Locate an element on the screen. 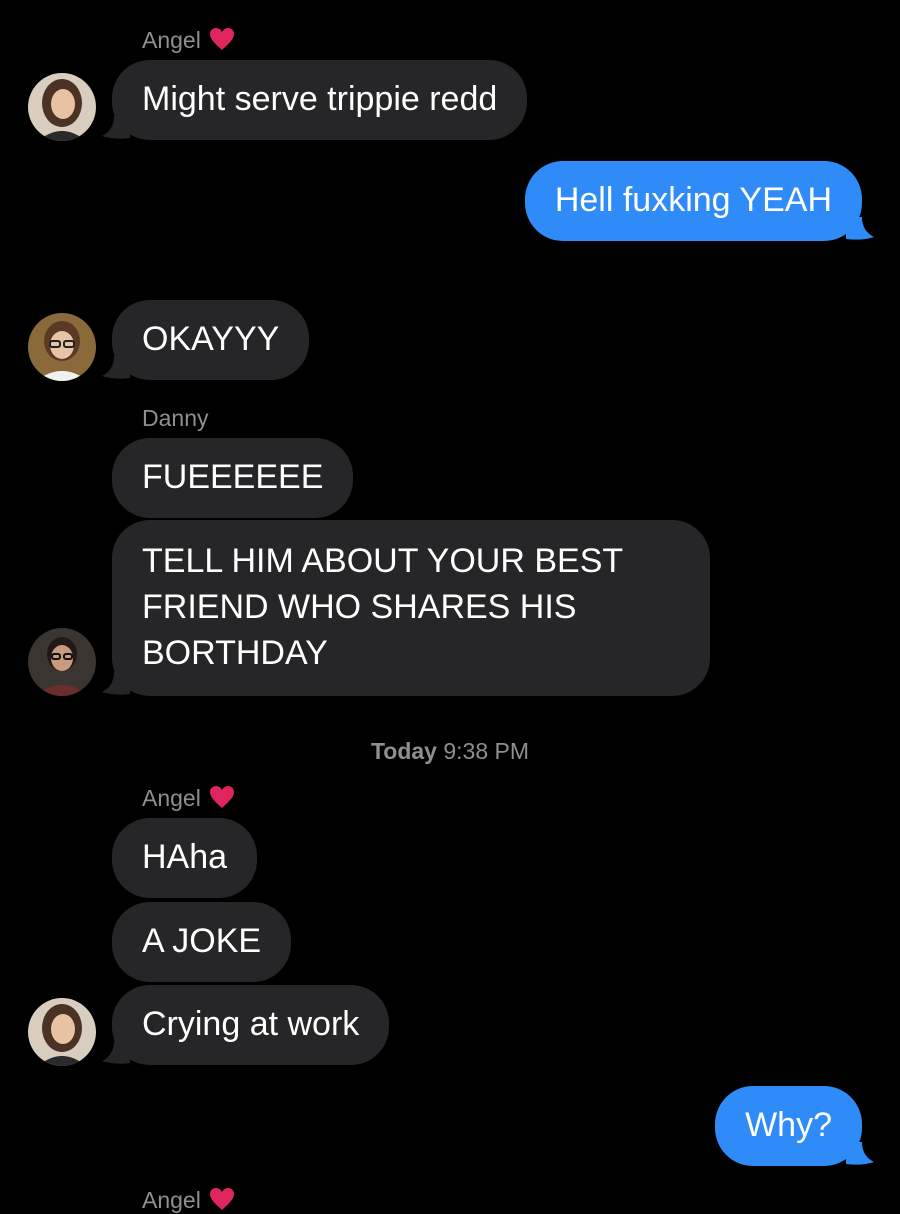 Image resolution: width=900 pixels, height=1214 pixels. message-timestamp: Today 9:38 PM is located at coordinates (450, 751).